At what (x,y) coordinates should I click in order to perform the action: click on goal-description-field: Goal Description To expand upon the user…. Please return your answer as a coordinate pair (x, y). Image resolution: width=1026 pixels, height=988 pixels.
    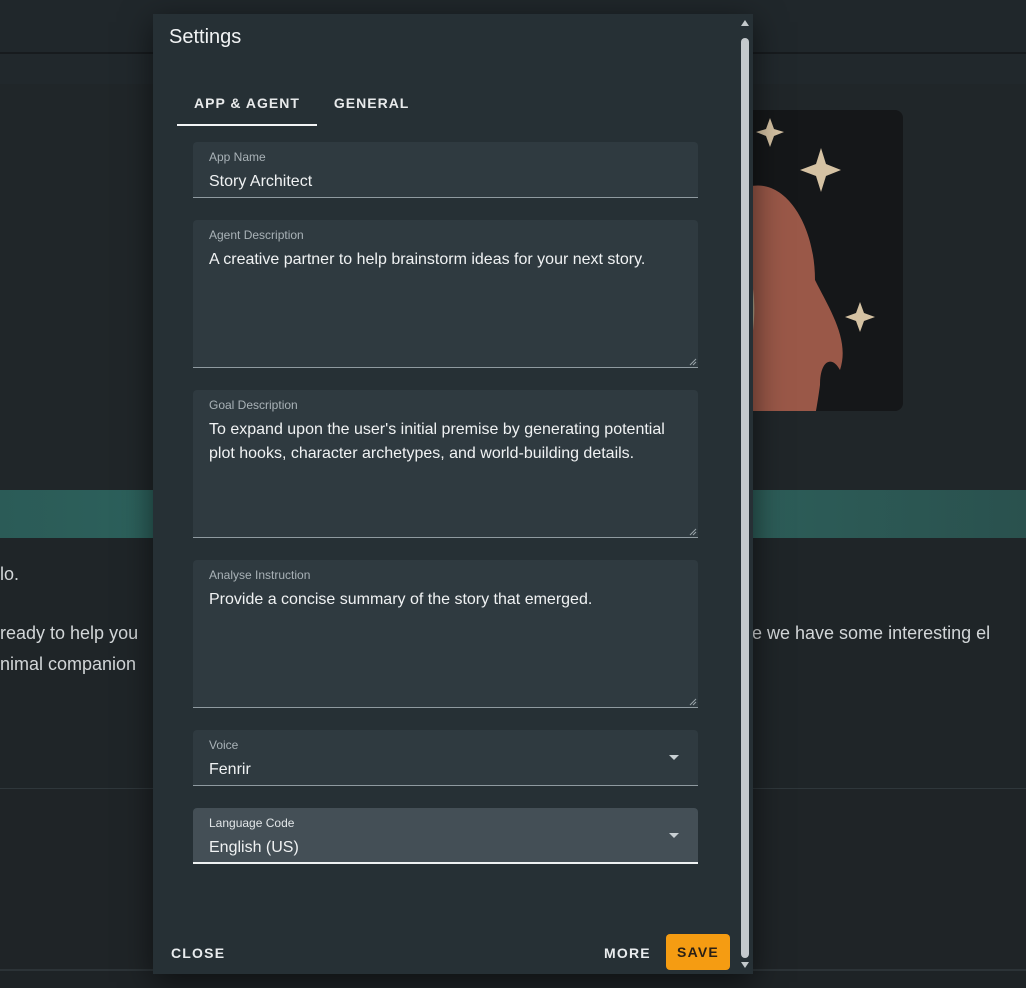
    Looking at the image, I should click on (445, 464).